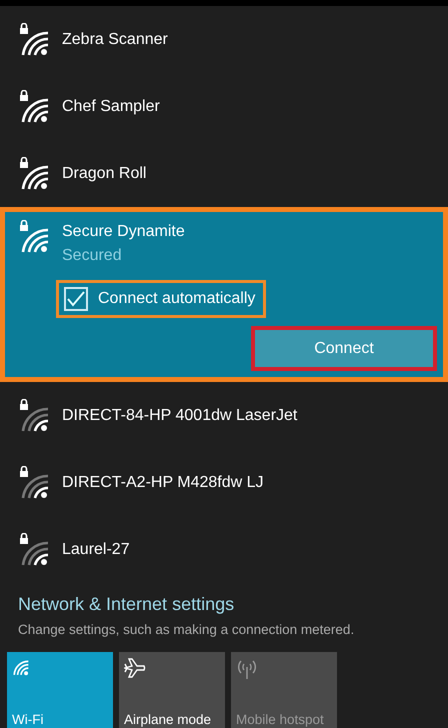 This screenshot has height=728, width=448. What do you see at coordinates (92, 256) in the screenshot?
I see `network-status: Secured` at bounding box center [92, 256].